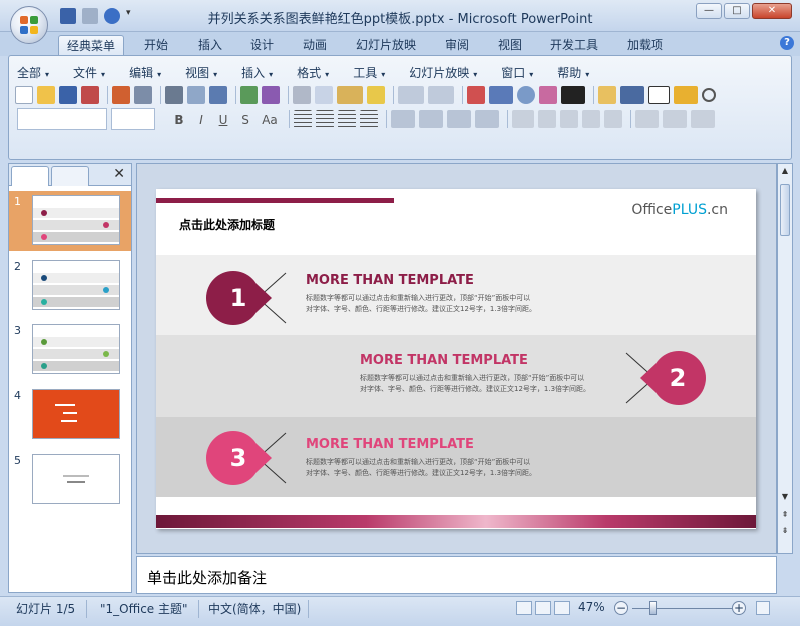 Image resolution: width=800 pixels, height=626 pixels. I want to click on align-left-icon, so click(303, 119).